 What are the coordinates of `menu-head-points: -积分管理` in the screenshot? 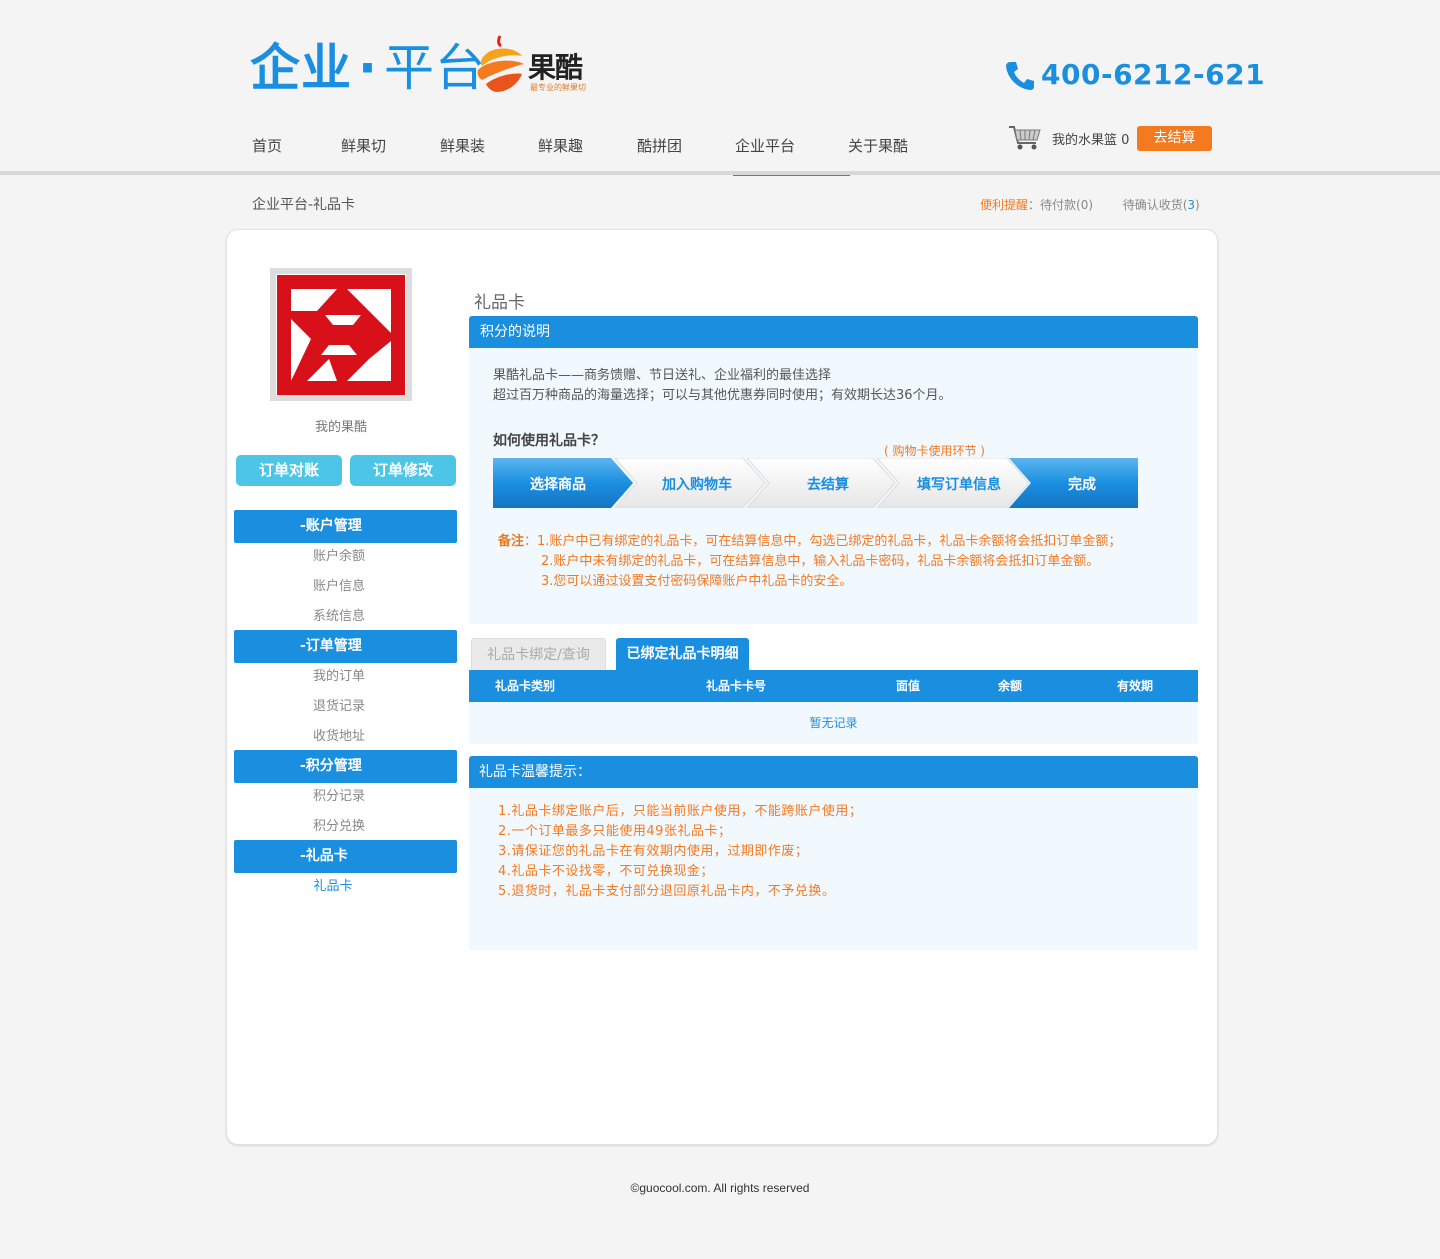 It's located at (345, 766).